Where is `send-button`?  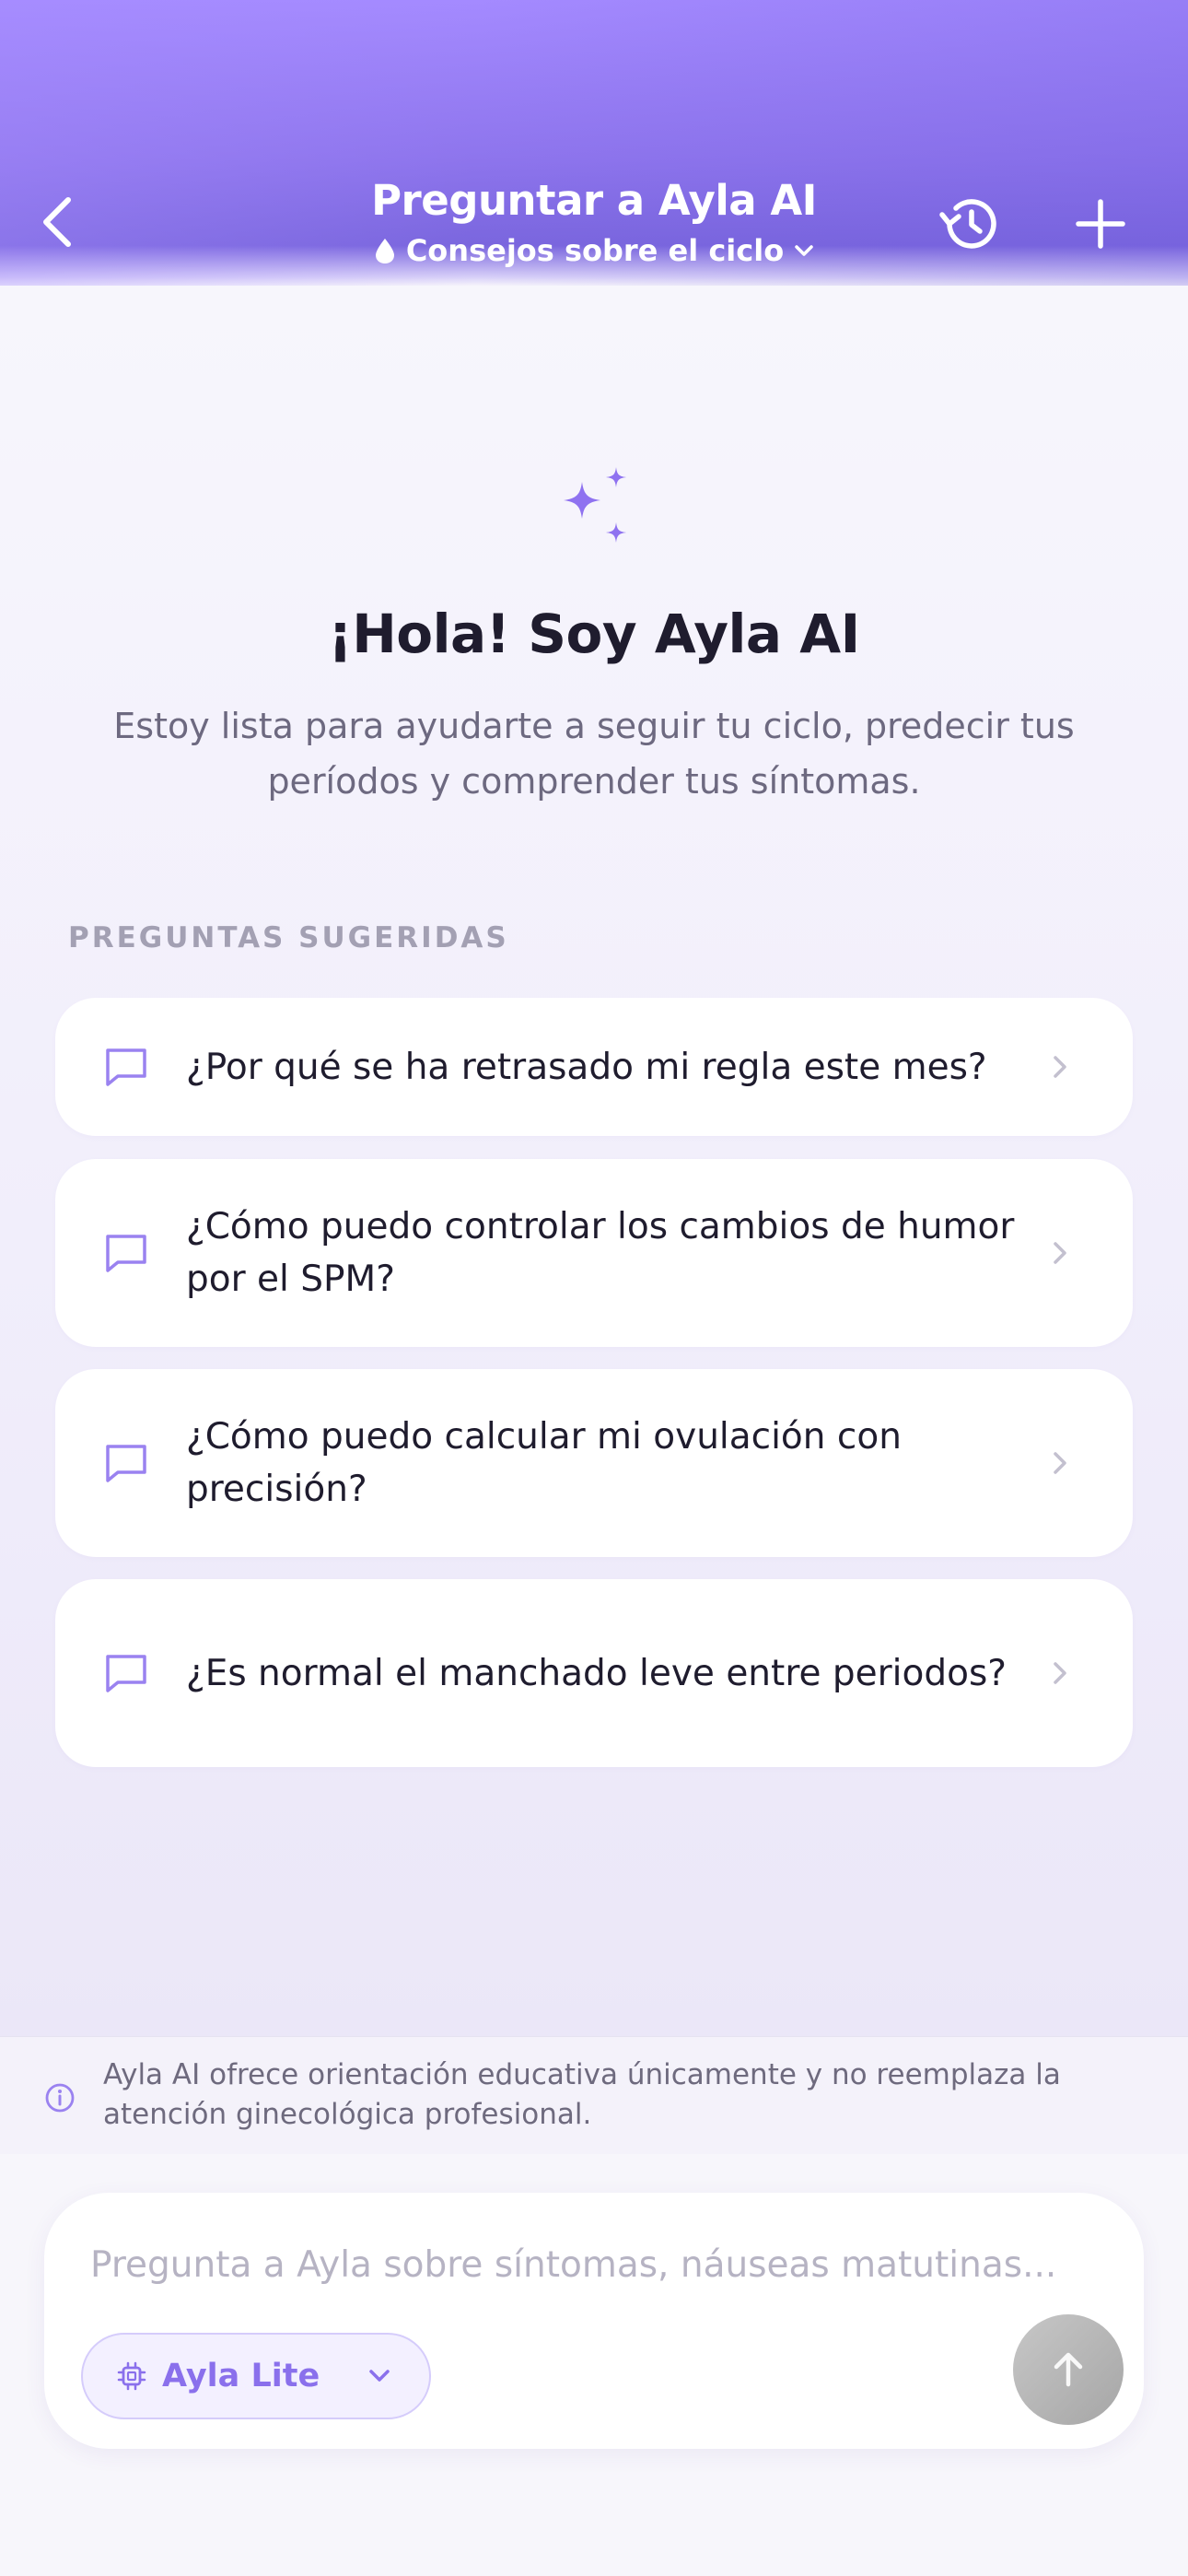 send-button is located at coordinates (1068, 2369).